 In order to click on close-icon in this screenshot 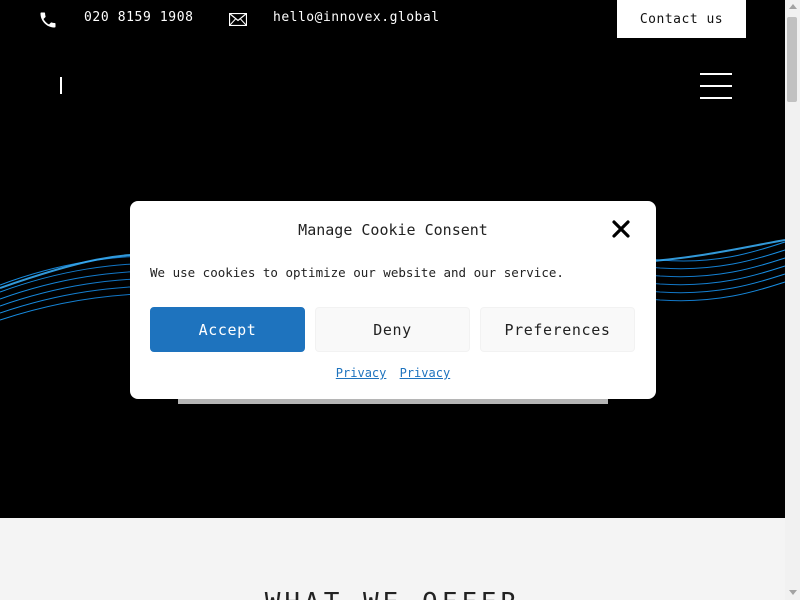, I will do `click(621, 229)`.